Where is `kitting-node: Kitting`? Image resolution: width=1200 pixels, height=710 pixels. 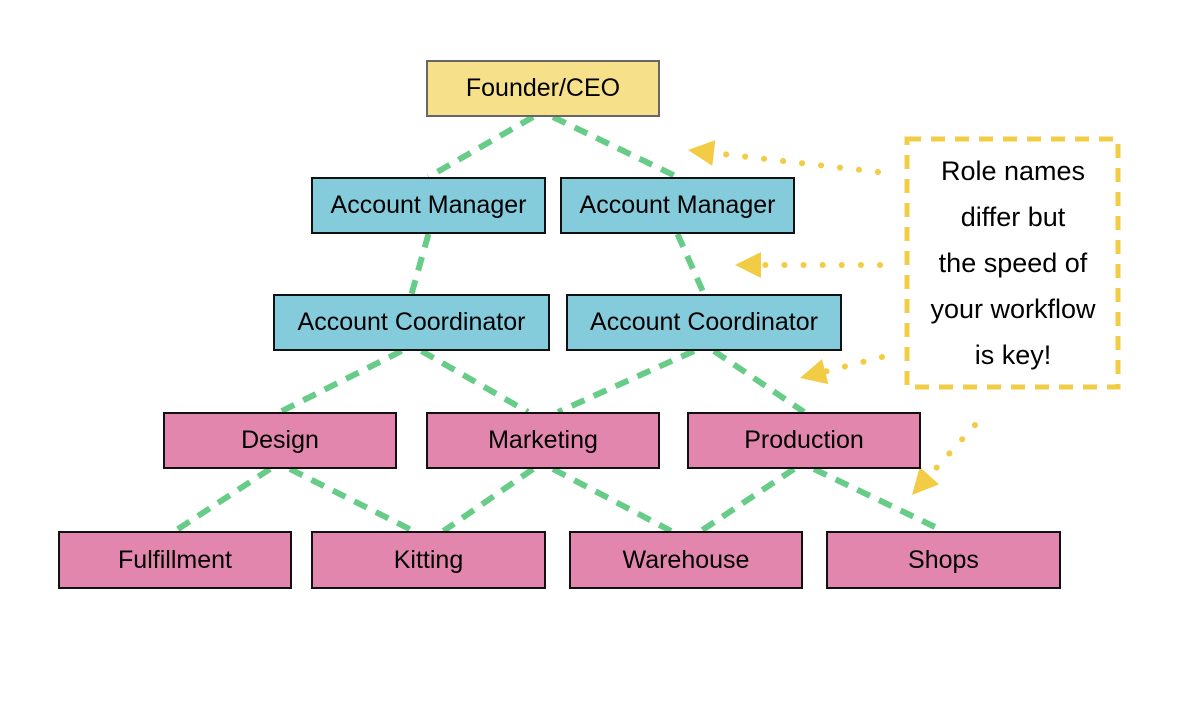
kitting-node: Kitting is located at coordinates (428, 560).